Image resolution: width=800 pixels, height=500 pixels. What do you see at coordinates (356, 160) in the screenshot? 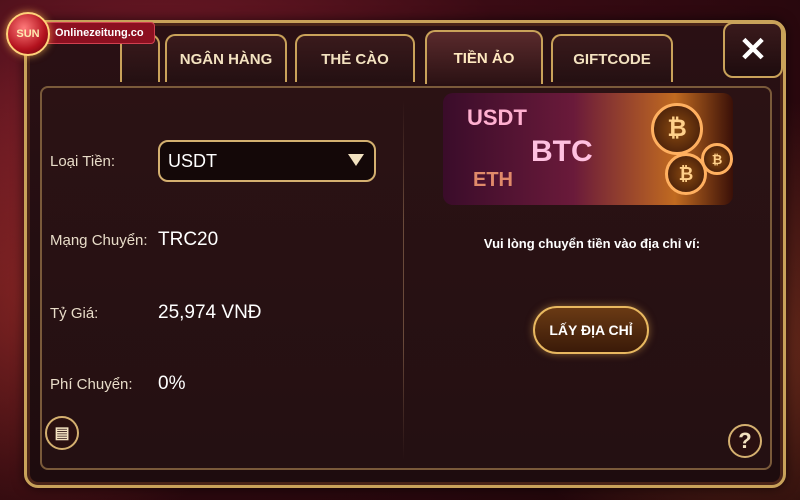
I see `chevron-down-icon` at bounding box center [356, 160].